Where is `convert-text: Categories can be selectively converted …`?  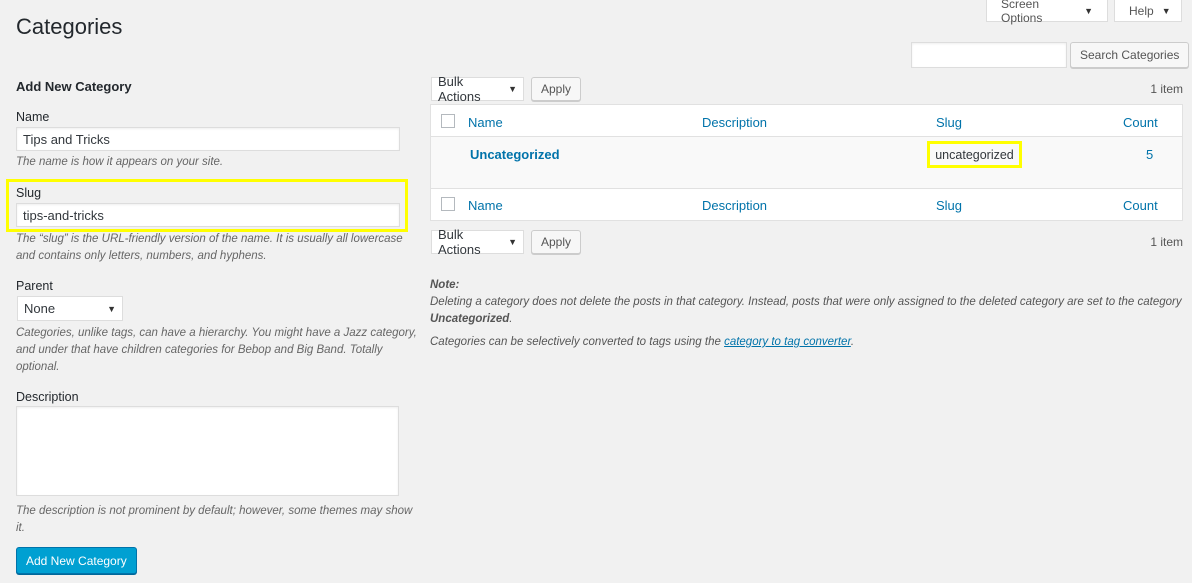
convert-text: Categories can be selectively converted … is located at coordinates (807, 342).